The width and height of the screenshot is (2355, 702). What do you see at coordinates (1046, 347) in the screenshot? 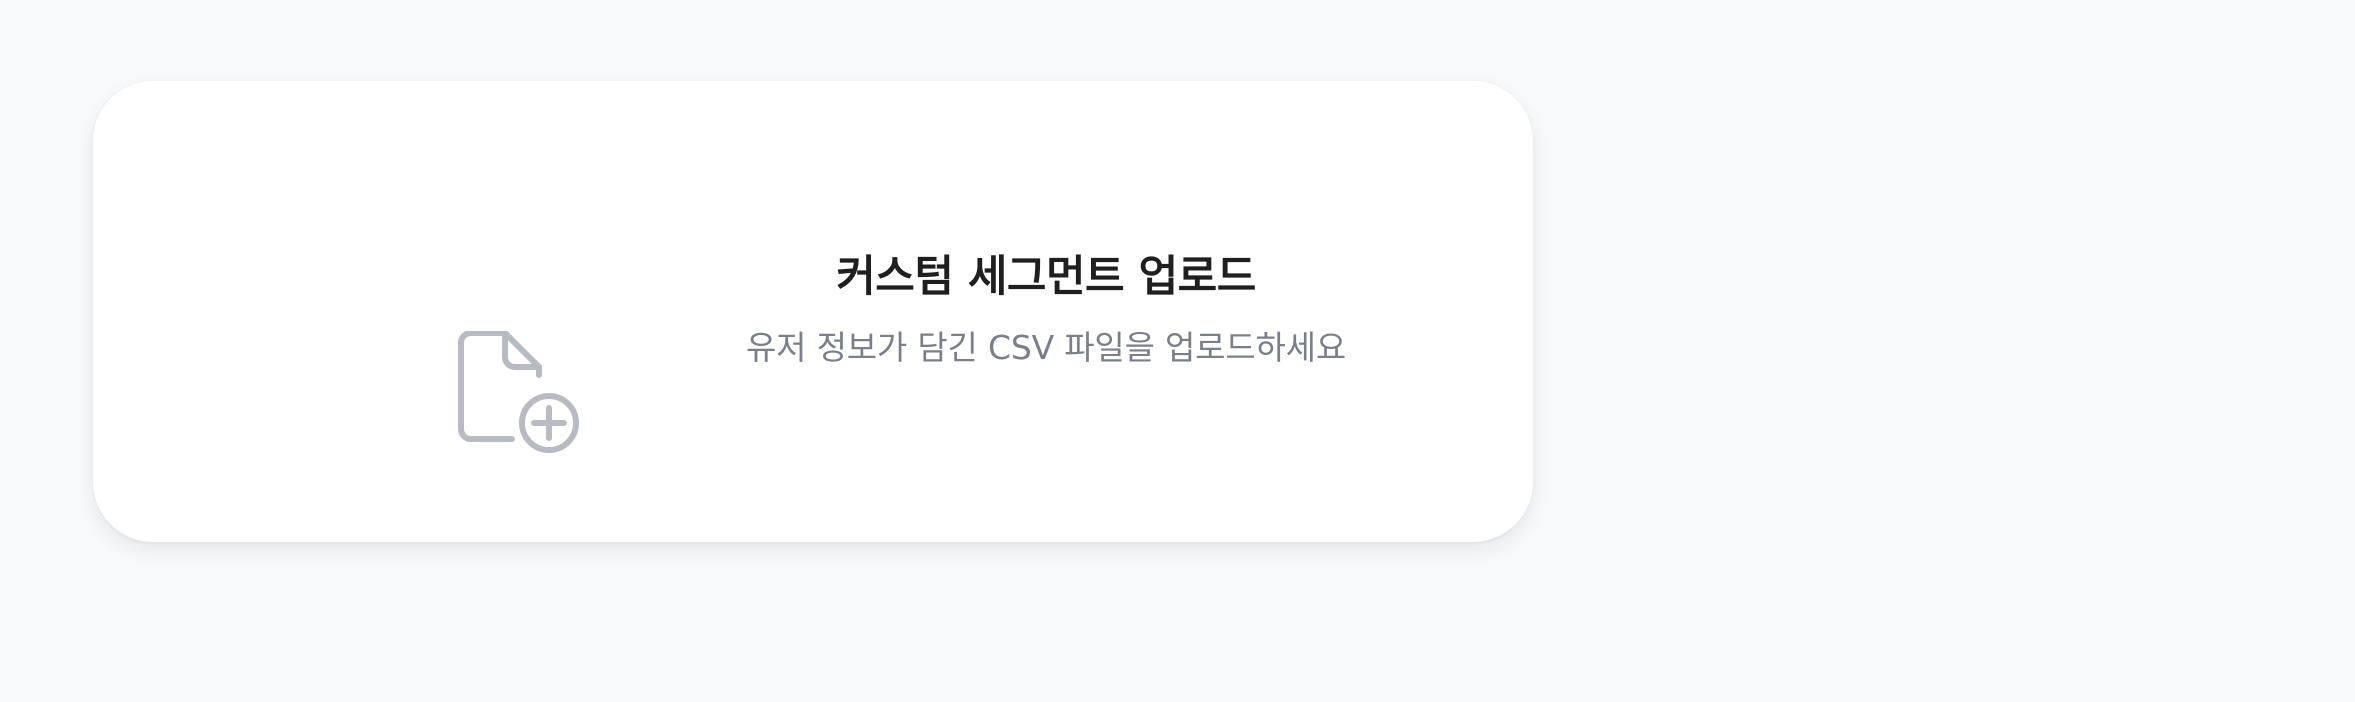
I see `upload-subtitle: 유저 정보가 담긴 CSV 파일을 업로드하세요` at bounding box center [1046, 347].